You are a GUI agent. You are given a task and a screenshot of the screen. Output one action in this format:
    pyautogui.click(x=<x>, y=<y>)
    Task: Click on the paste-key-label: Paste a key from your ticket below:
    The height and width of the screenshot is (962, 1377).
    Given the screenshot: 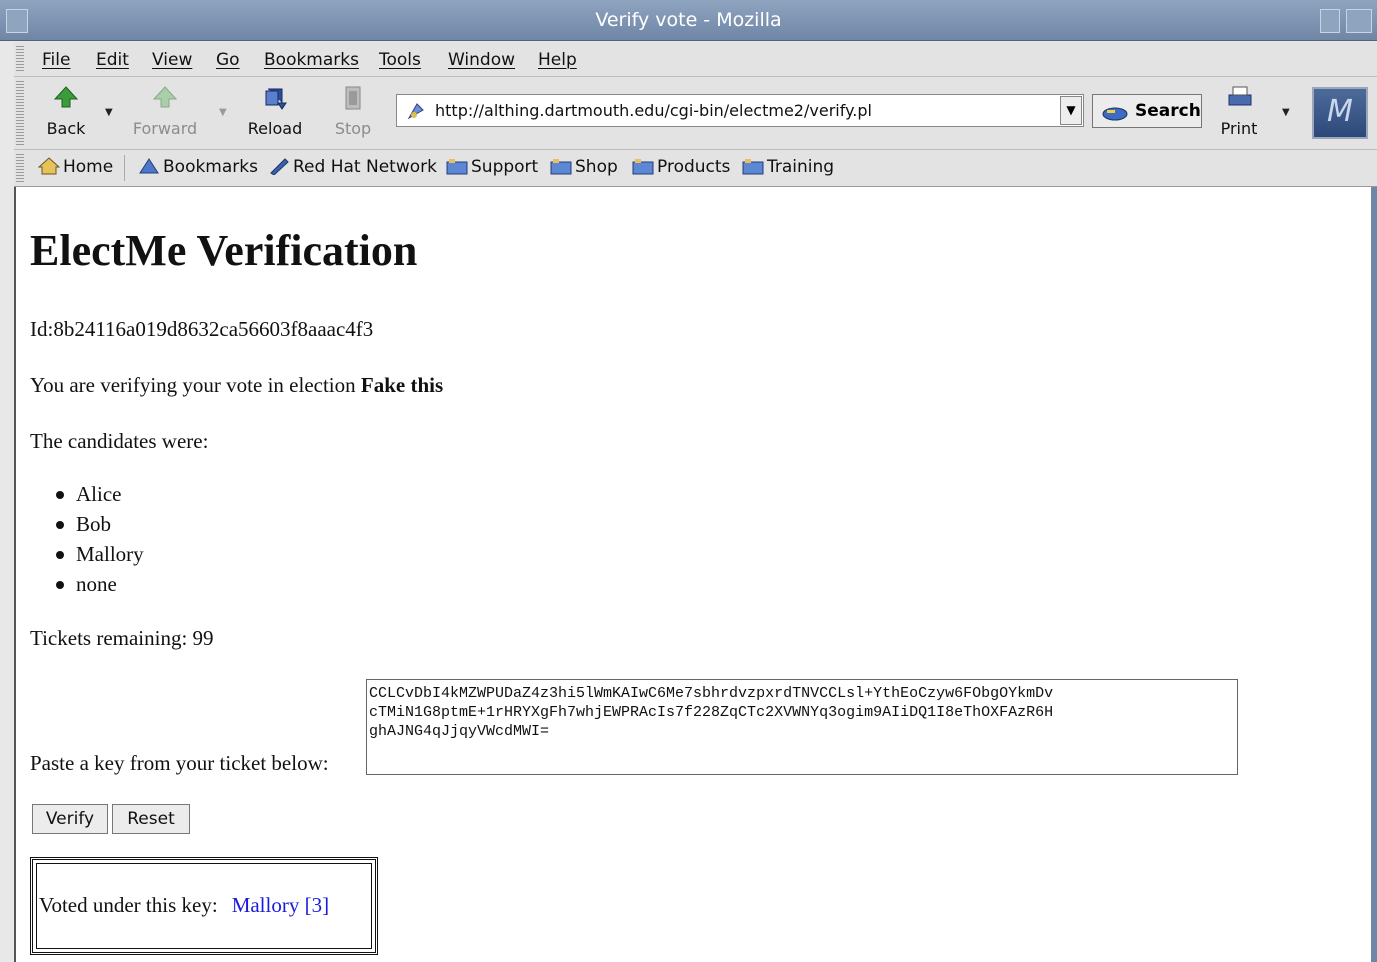 What is the action you would take?
    pyautogui.click(x=179, y=763)
    